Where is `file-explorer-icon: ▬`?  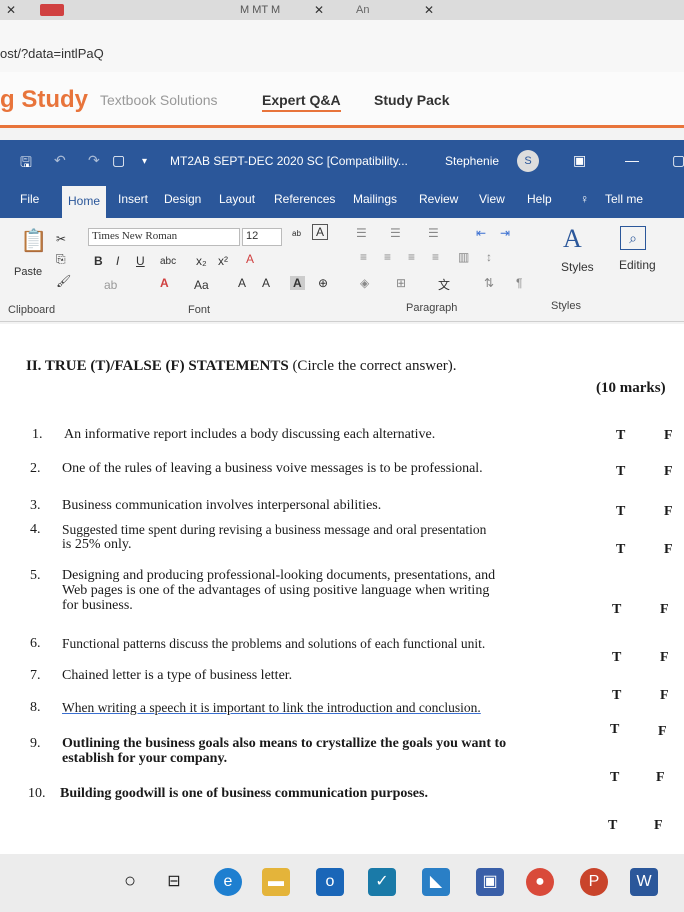 file-explorer-icon: ▬ is located at coordinates (276, 882).